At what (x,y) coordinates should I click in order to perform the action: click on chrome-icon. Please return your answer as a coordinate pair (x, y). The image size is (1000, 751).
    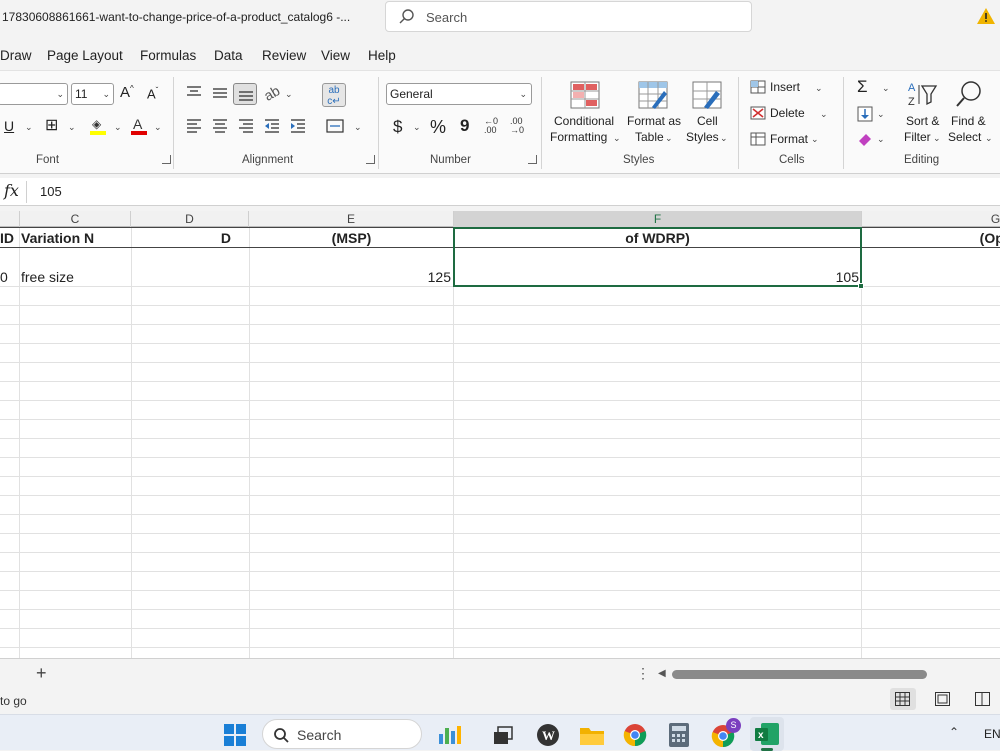
    Looking at the image, I should click on (635, 735).